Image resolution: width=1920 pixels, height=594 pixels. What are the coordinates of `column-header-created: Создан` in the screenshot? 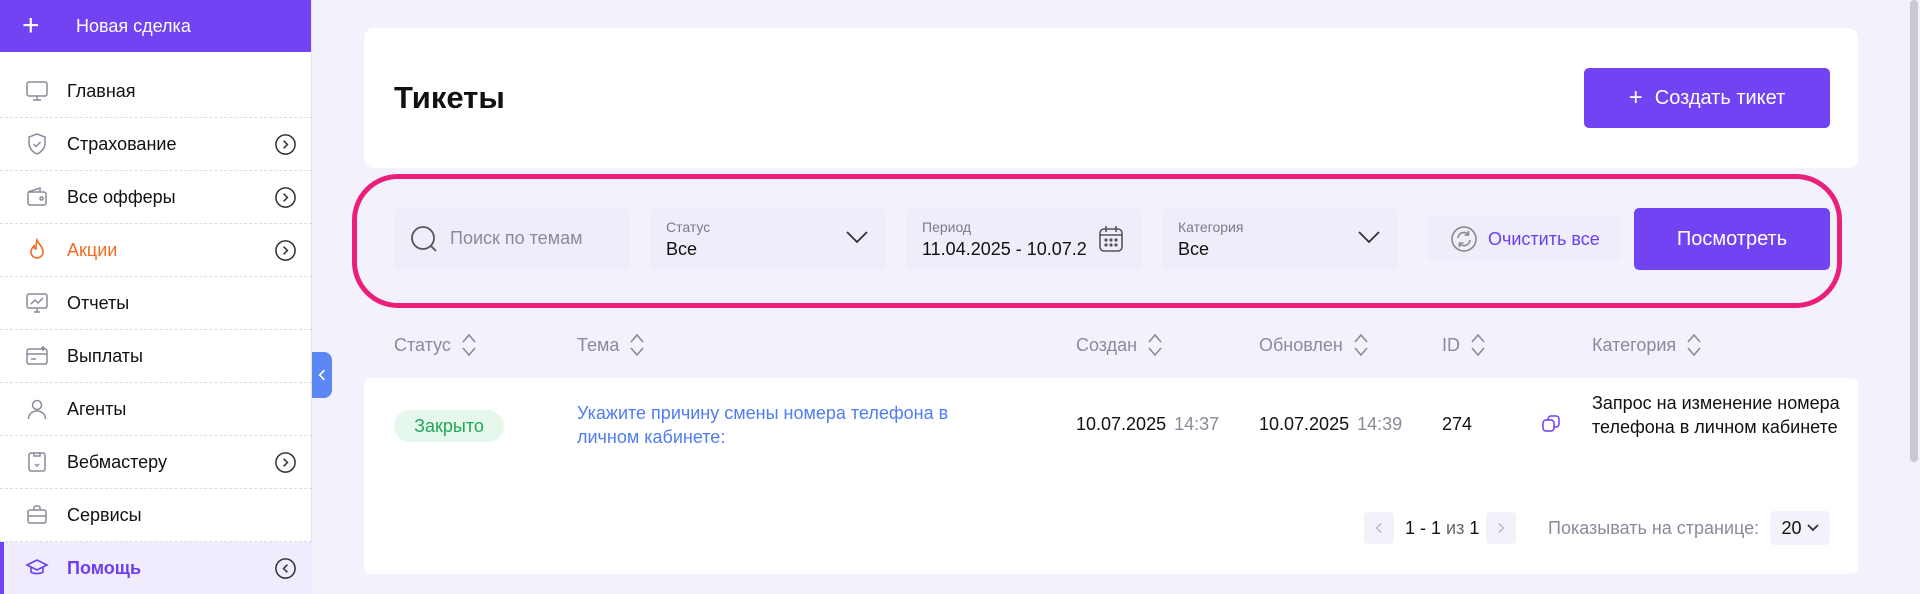 It's located at (1119, 345).